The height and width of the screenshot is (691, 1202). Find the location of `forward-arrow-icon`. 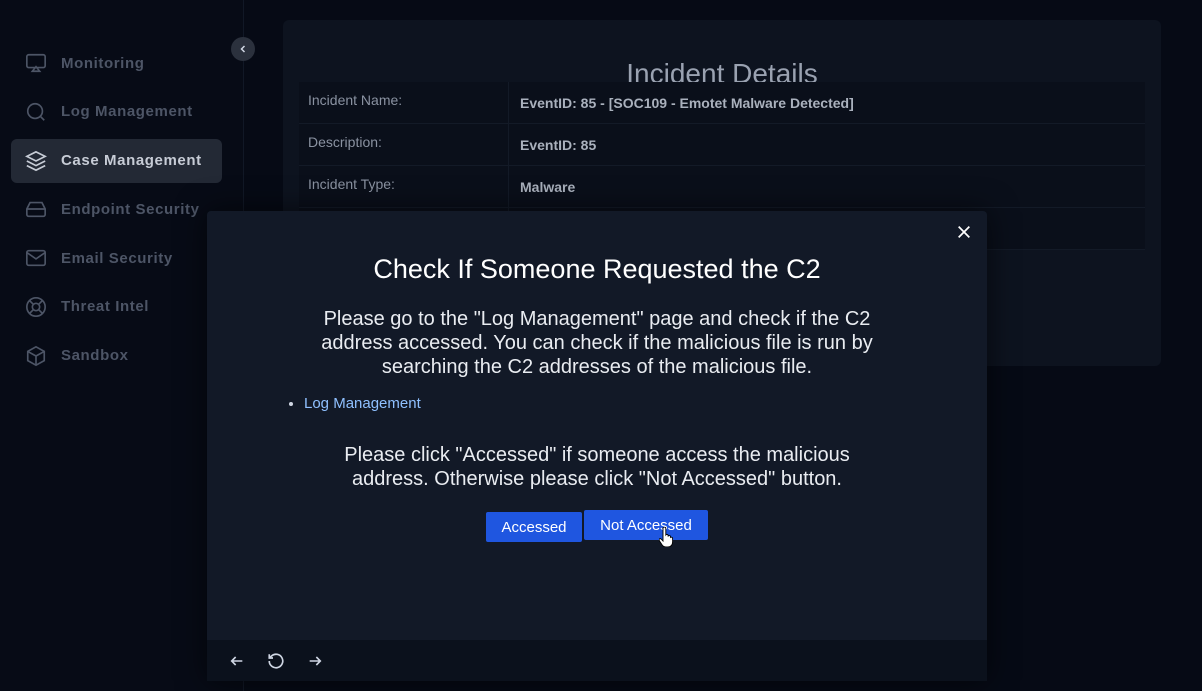

forward-arrow-icon is located at coordinates (315, 661).